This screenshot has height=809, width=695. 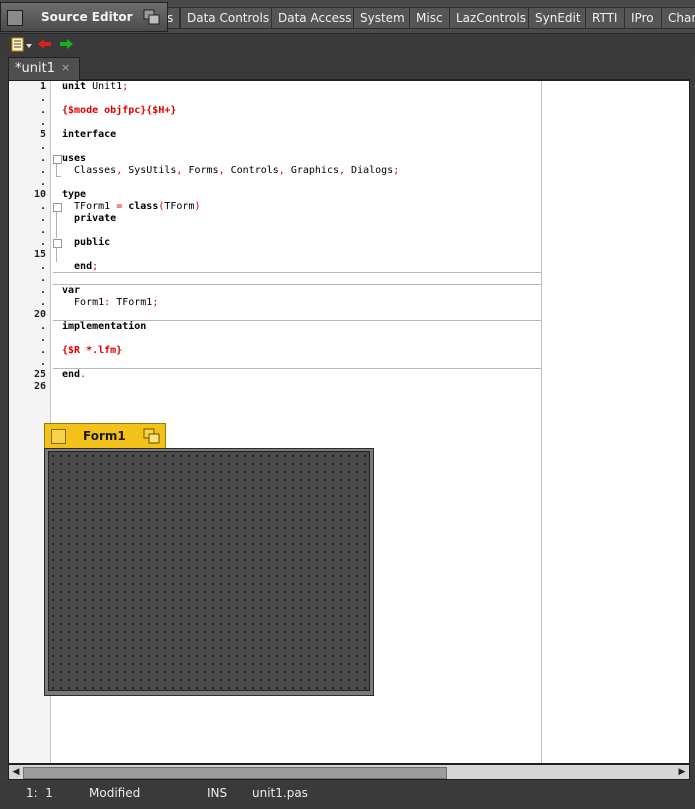 What do you see at coordinates (349, 68) in the screenshot?
I see `editor-tab-strip` at bounding box center [349, 68].